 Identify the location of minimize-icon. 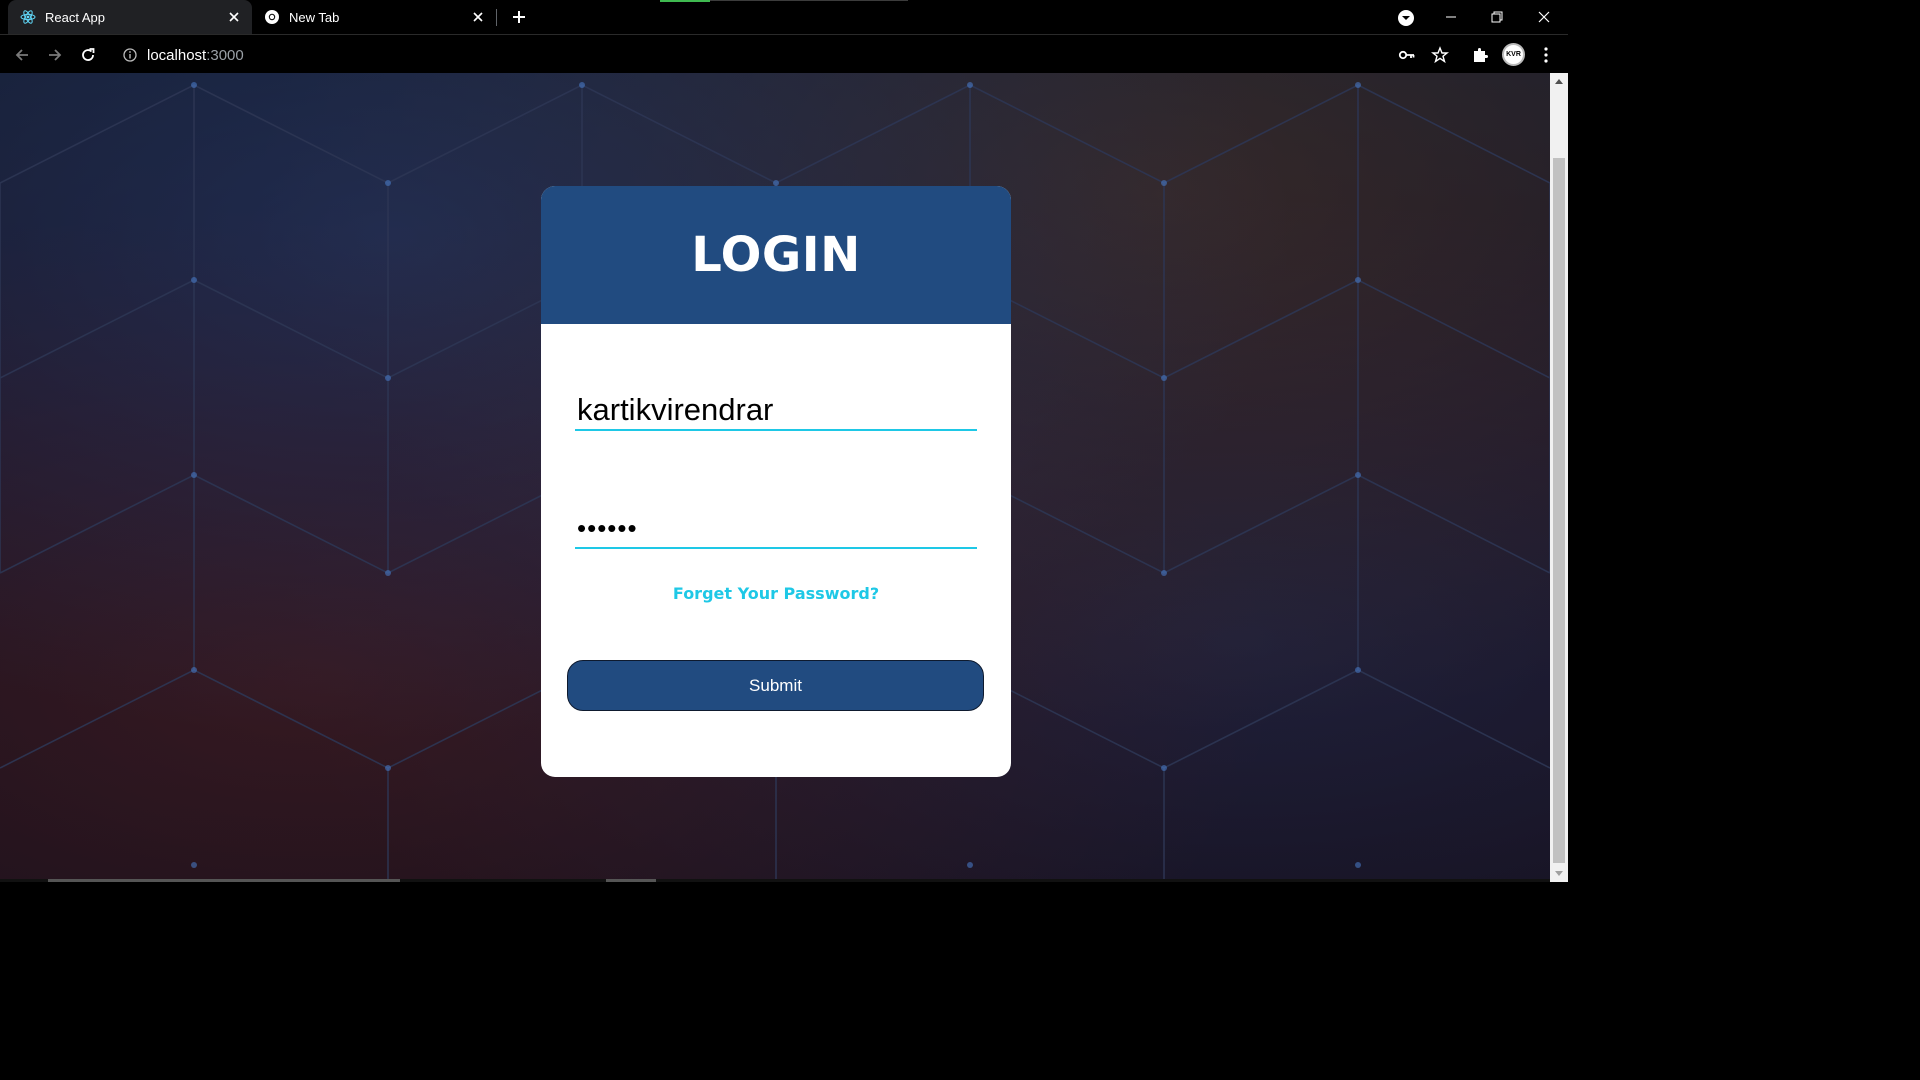
(1451, 17).